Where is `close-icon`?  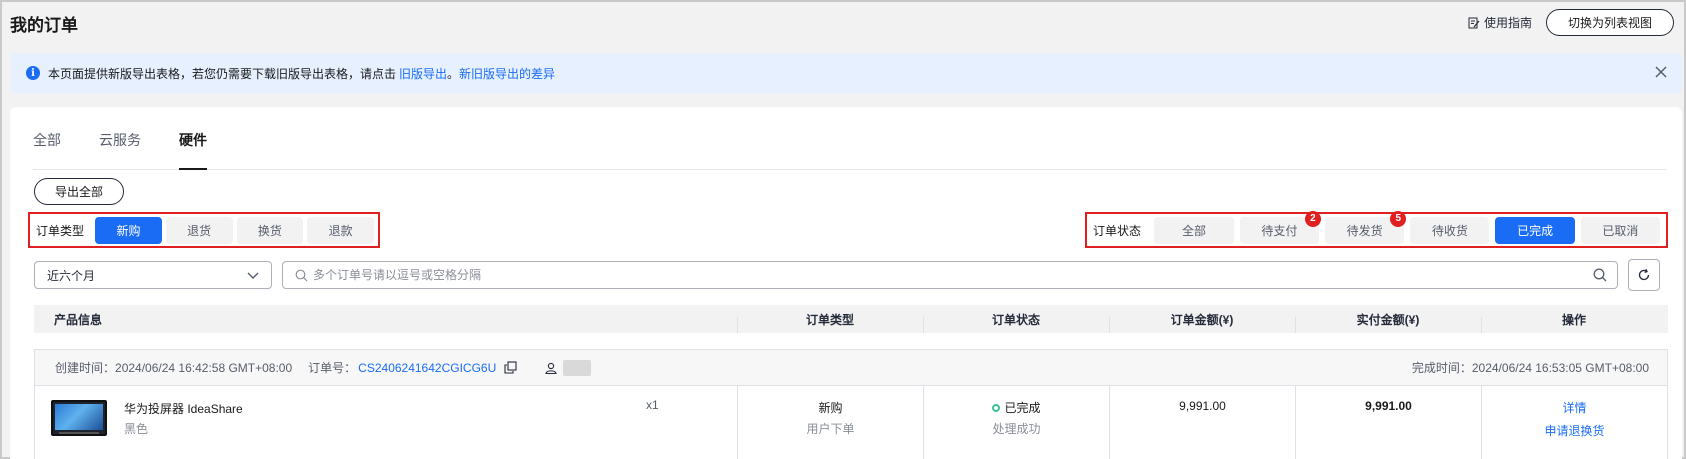 close-icon is located at coordinates (1661, 72).